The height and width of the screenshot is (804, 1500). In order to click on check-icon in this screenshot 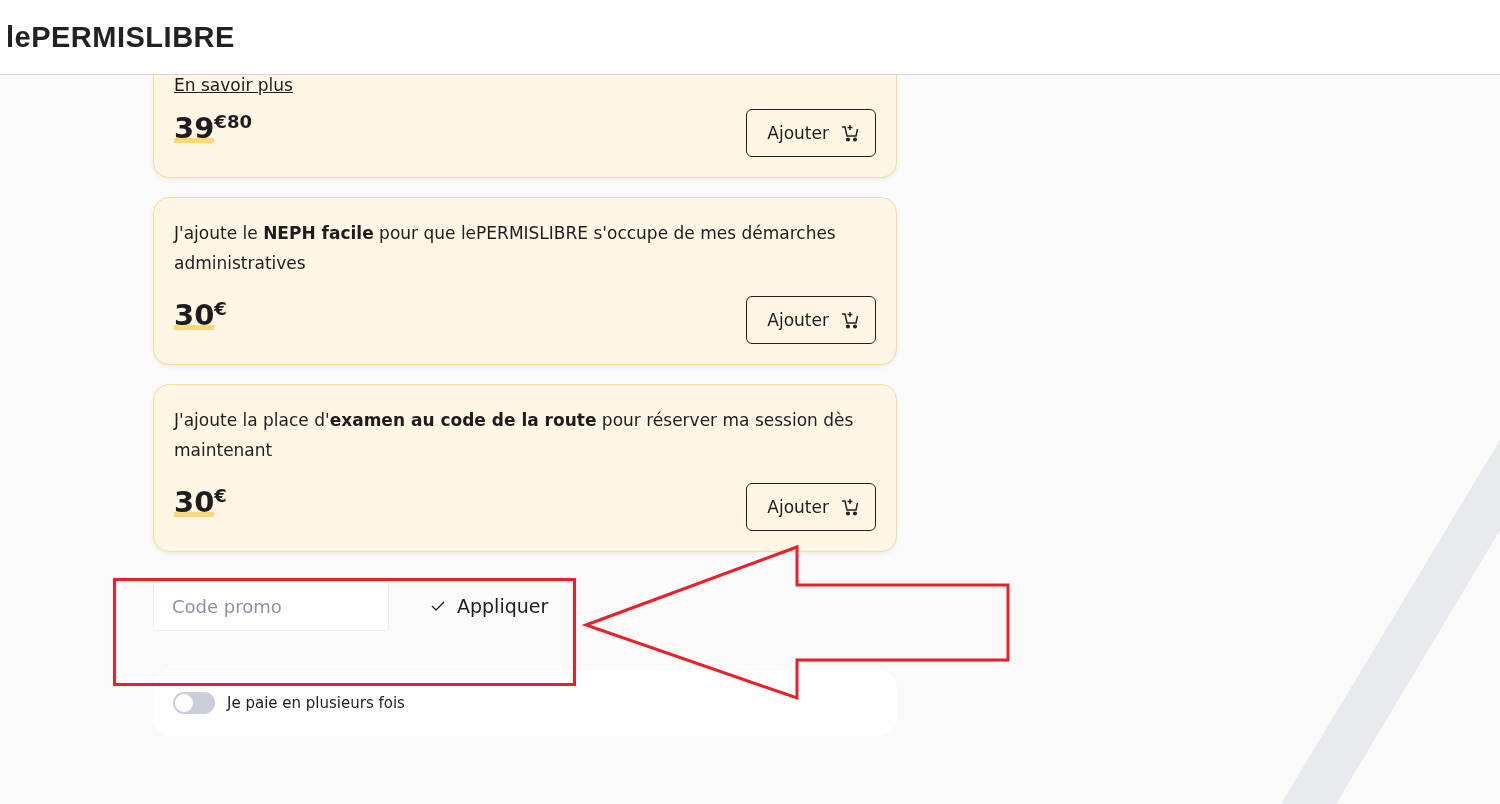, I will do `click(438, 606)`.